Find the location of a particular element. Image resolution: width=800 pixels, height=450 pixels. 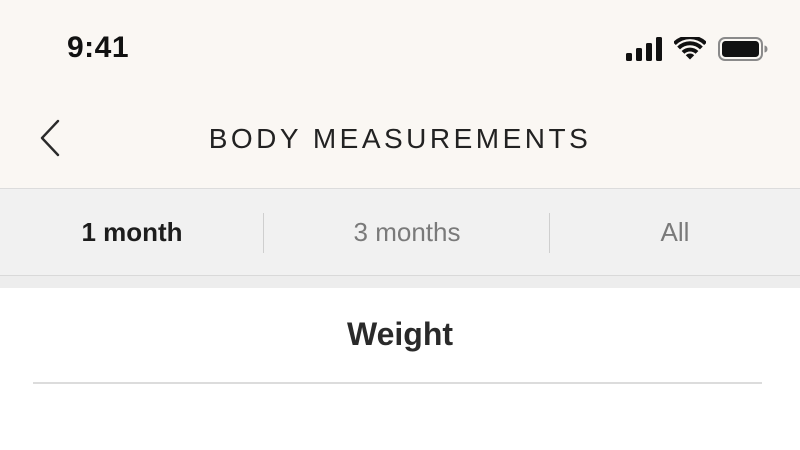

page-title: BODY MEASUREMENTS is located at coordinates (400, 138).